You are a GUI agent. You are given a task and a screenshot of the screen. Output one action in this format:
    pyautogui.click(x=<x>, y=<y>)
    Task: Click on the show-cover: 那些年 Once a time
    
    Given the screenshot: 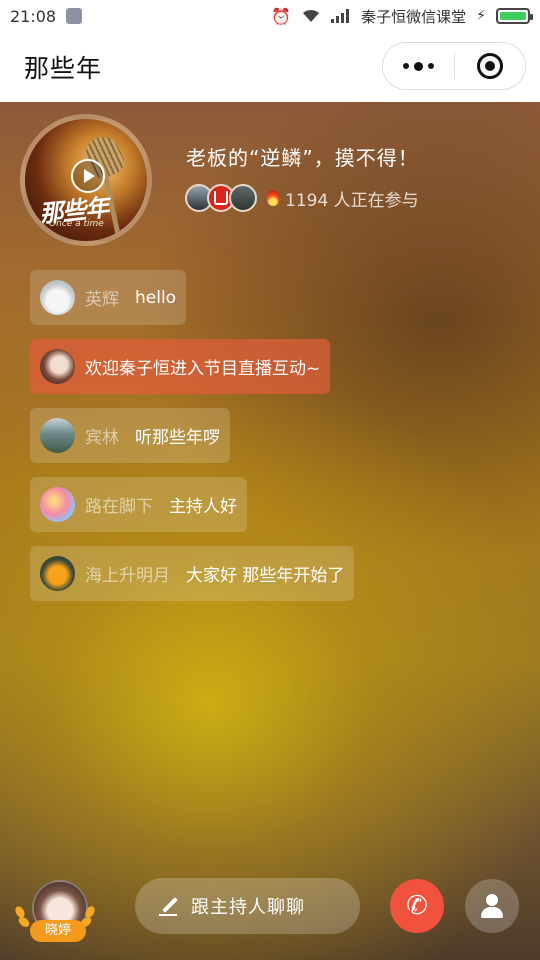 What is the action you would take?
    pyautogui.click(x=86, y=180)
    